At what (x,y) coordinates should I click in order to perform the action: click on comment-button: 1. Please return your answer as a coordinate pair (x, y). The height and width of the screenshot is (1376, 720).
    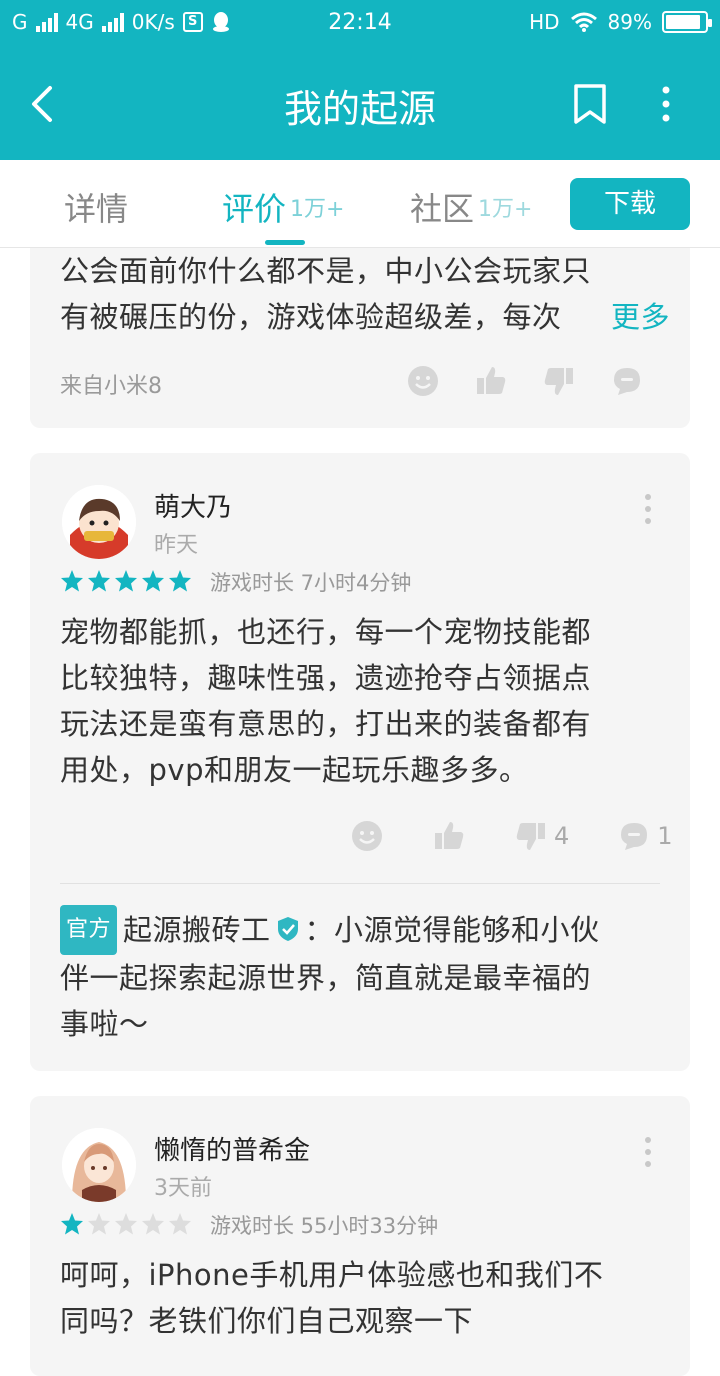
    Looking at the image, I should click on (645, 836).